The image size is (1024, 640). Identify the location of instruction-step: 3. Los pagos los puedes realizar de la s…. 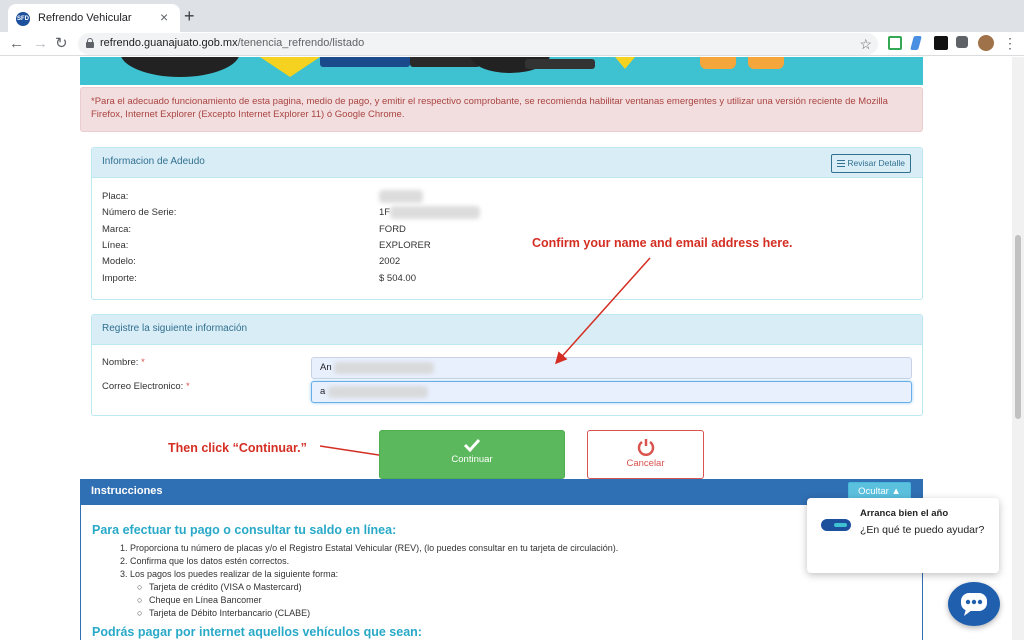
(229, 574).